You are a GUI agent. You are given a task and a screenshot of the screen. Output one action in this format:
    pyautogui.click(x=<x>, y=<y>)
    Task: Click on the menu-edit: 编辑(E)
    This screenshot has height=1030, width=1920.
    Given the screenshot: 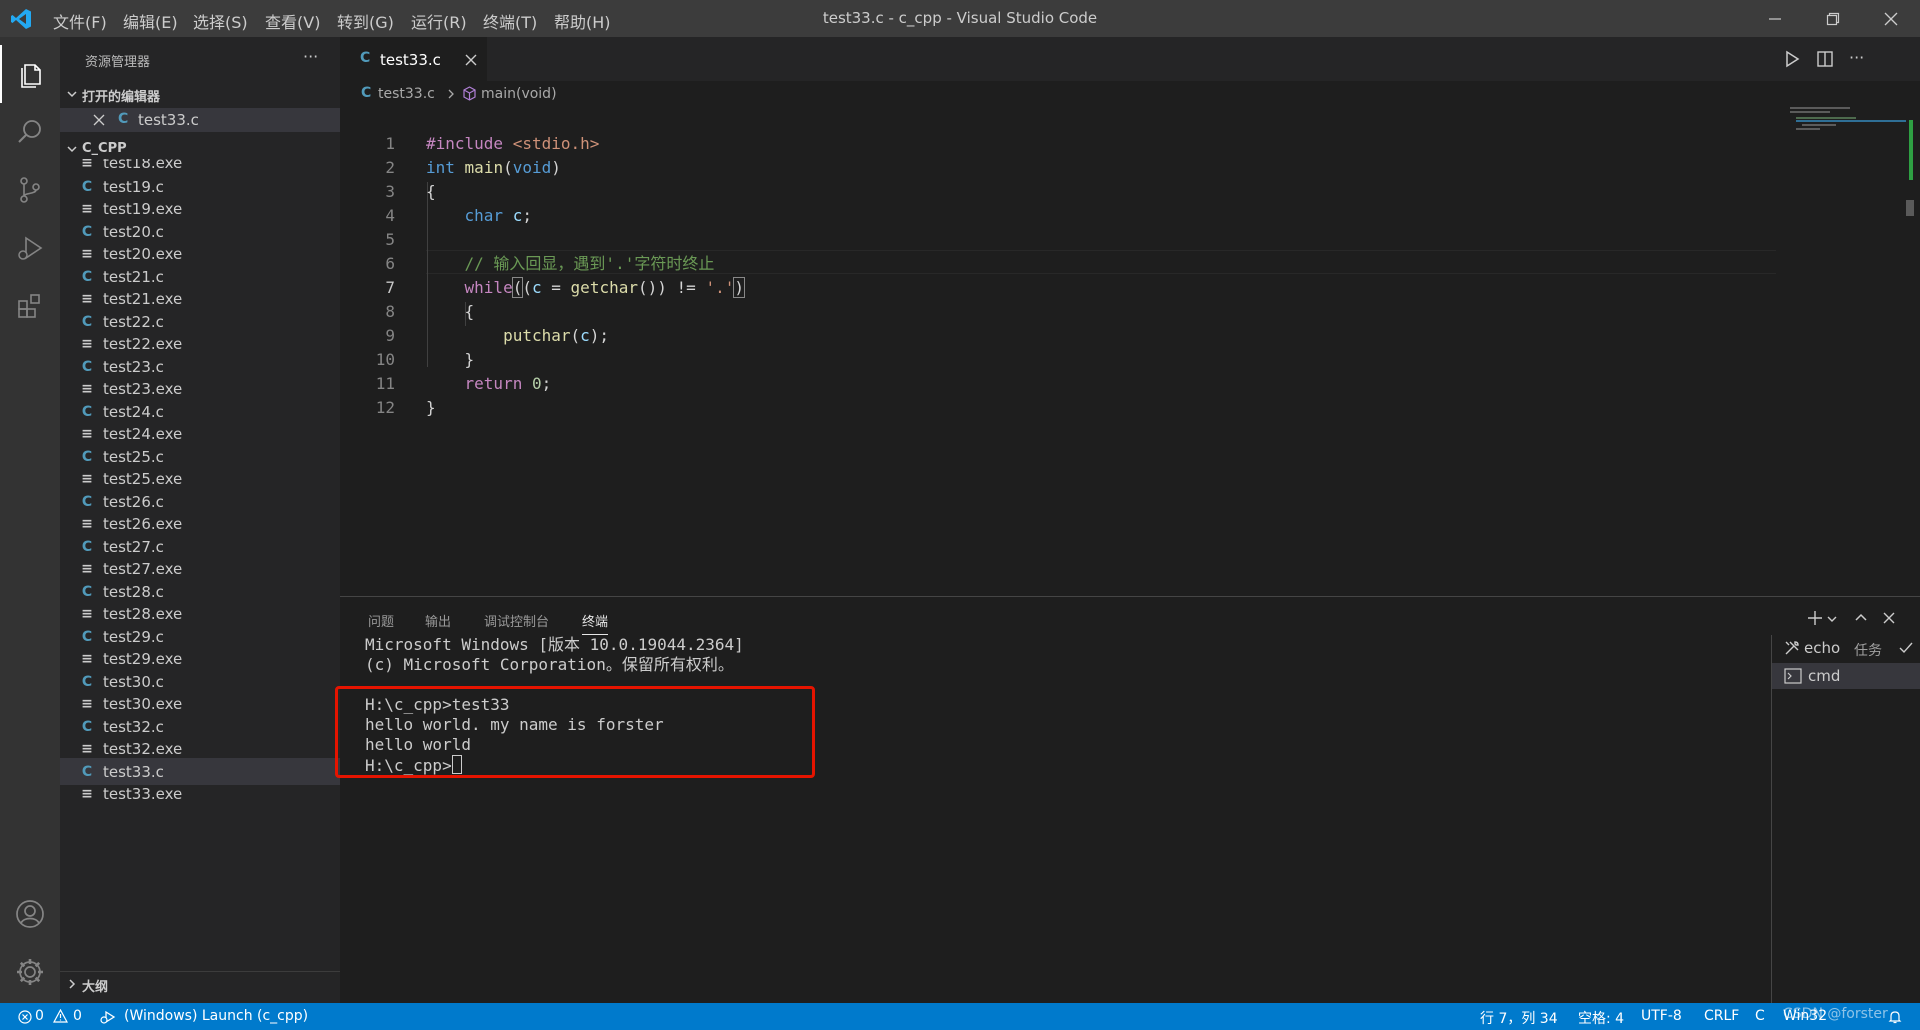 What is the action you would take?
    pyautogui.click(x=150, y=21)
    